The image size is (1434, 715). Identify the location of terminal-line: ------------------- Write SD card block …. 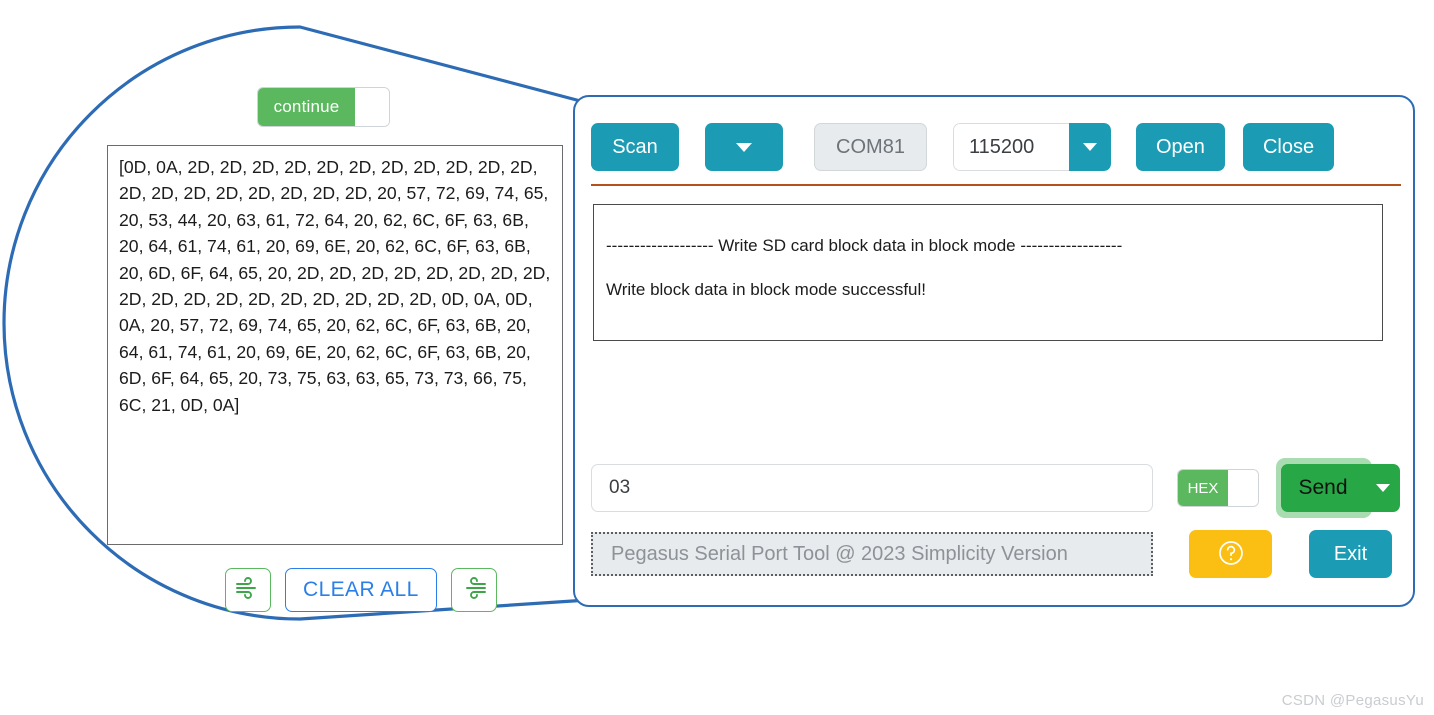
(864, 245).